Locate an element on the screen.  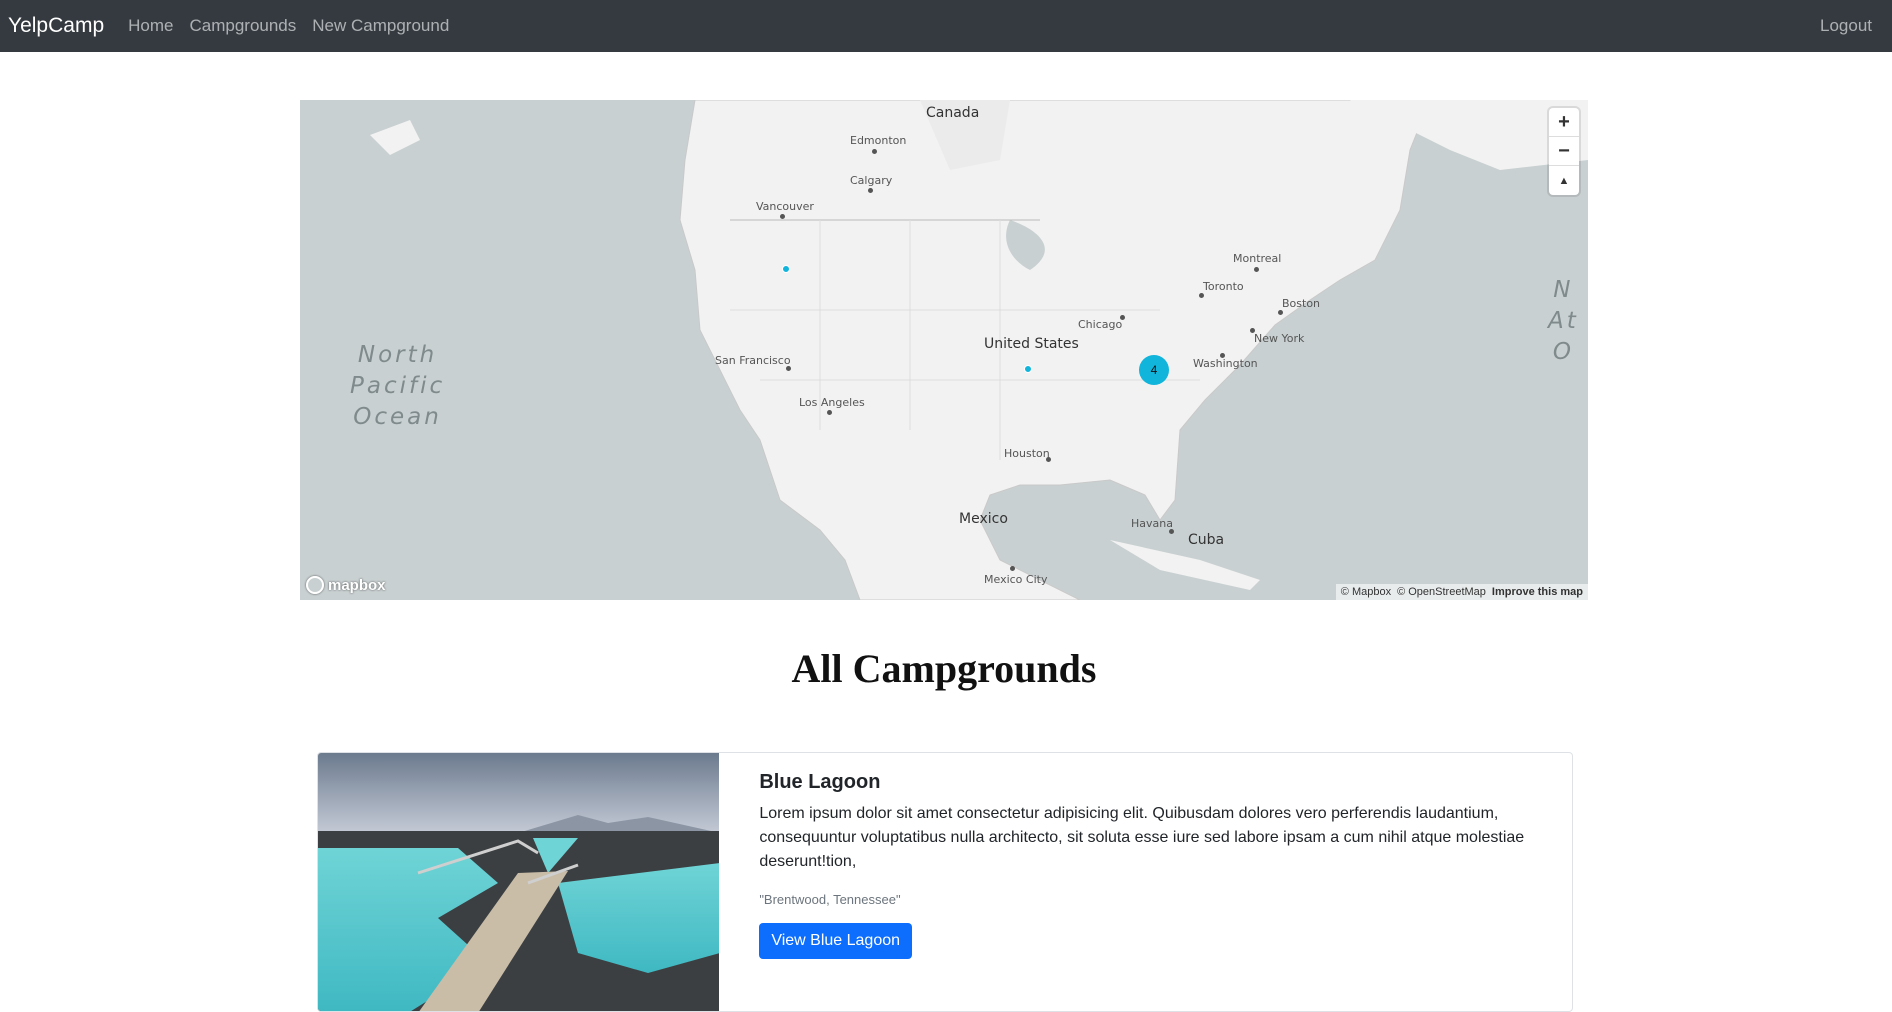
country-label-united-states: United States is located at coordinates (1031, 344).